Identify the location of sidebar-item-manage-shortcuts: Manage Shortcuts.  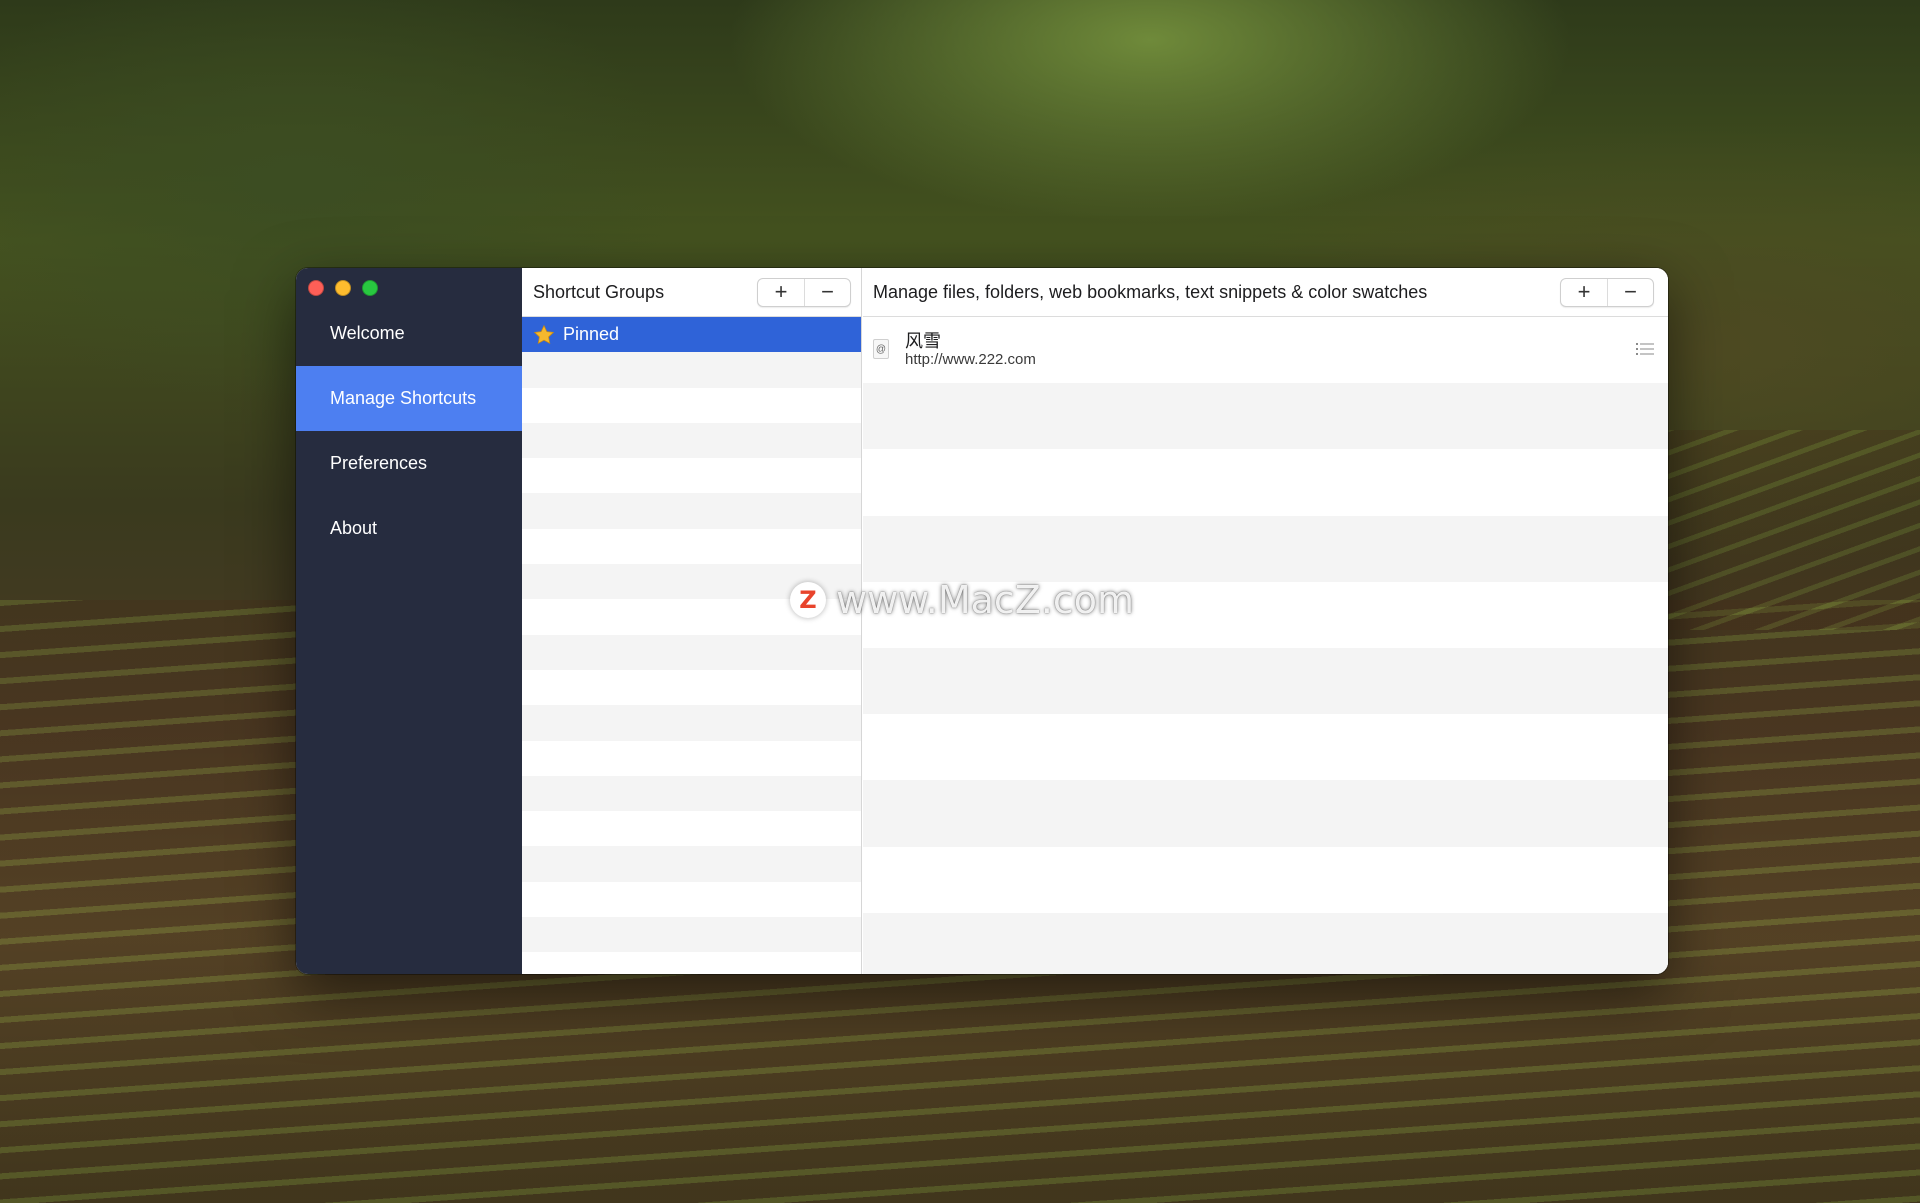
(409, 398).